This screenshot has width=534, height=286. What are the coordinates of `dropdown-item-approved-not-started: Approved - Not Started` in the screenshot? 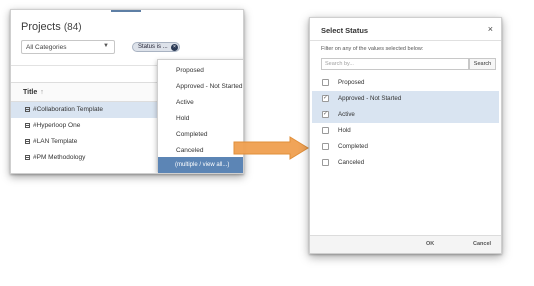 It's located at (200, 86).